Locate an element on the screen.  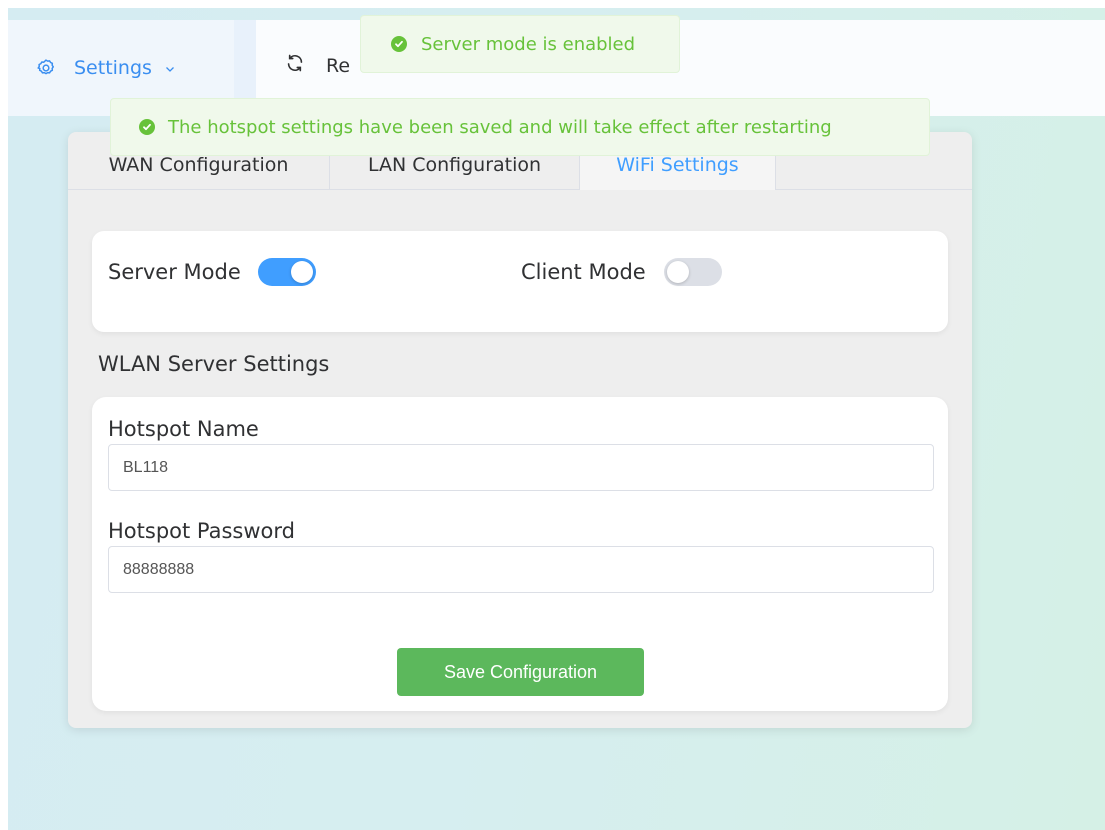
server-mode-toggle is located at coordinates (287, 272).